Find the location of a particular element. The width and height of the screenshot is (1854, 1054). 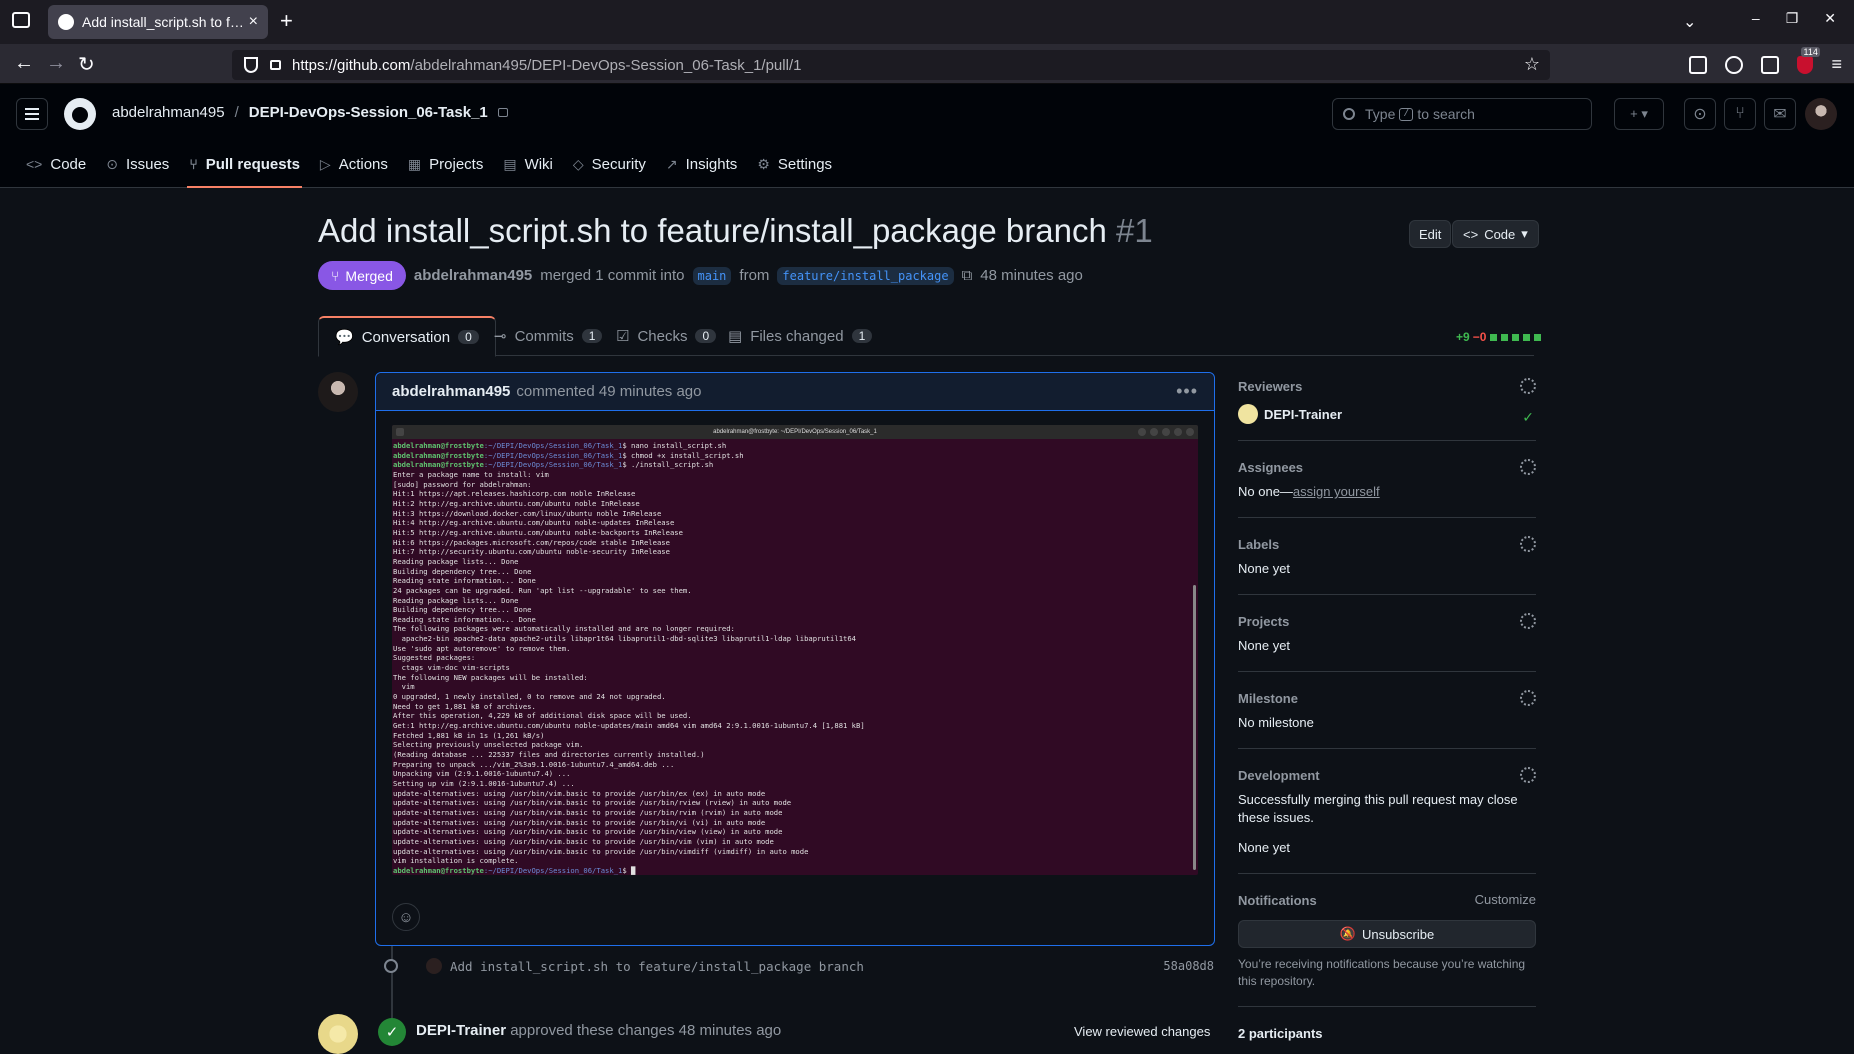

search-input: Type / to search is located at coordinates (1462, 114).